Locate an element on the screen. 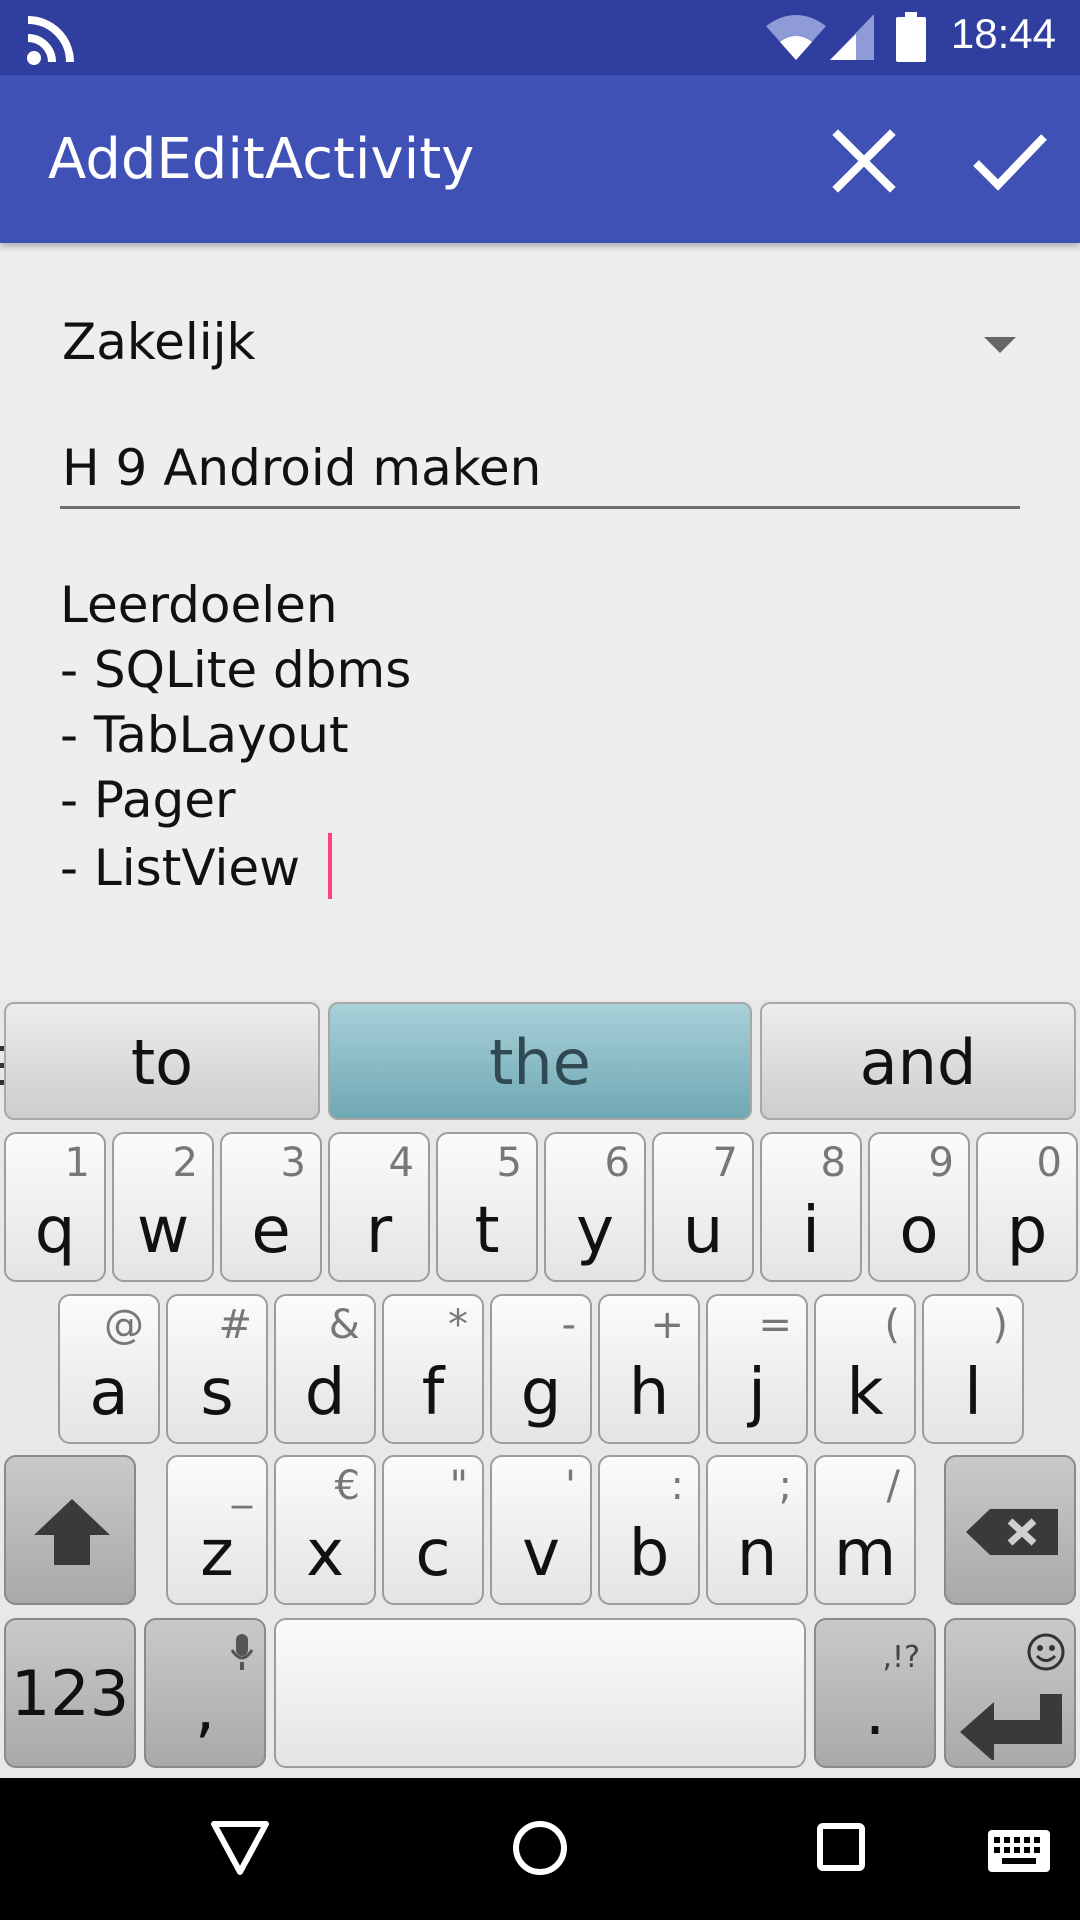 The width and height of the screenshot is (1080, 1920). key-hint: - is located at coordinates (568, 1325).